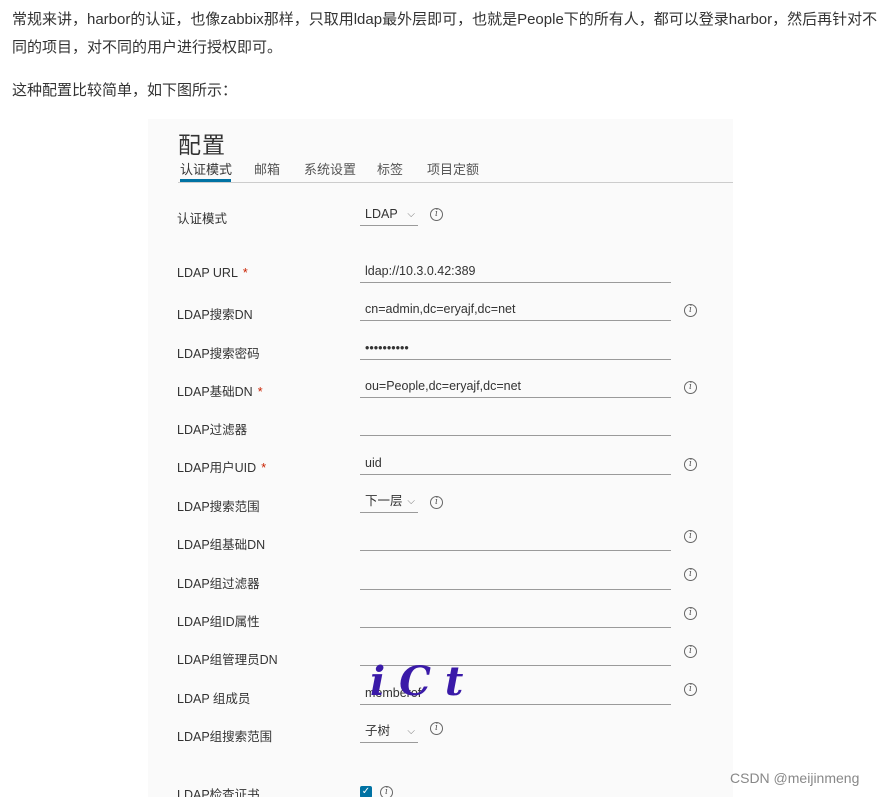 Image resolution: width=887 pixels, height=797 pixels. I want to click on filter-label: LDAP过滤器, so click(212, 430).